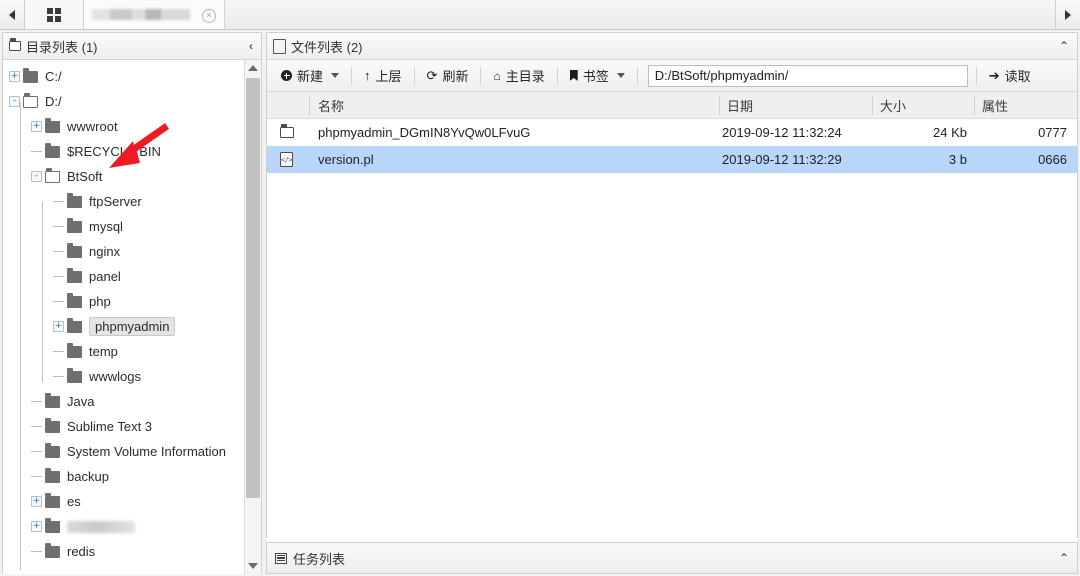 The height and width of the screenshot is (576, 1080). Describe the element at coordinates (672, 105) in the screenshot. I see `file-list-column-headers: 名称 日期 大小 属性` at that location.